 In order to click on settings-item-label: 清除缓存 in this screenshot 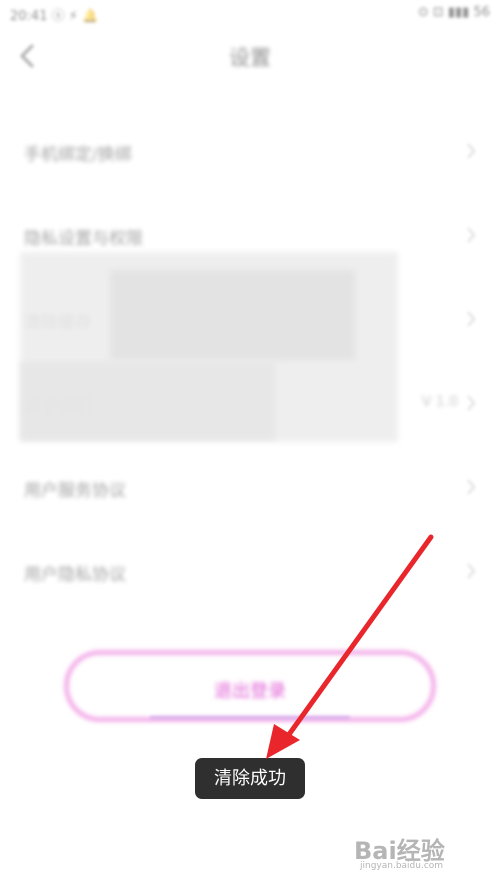, I will do `click(58, 323)`.